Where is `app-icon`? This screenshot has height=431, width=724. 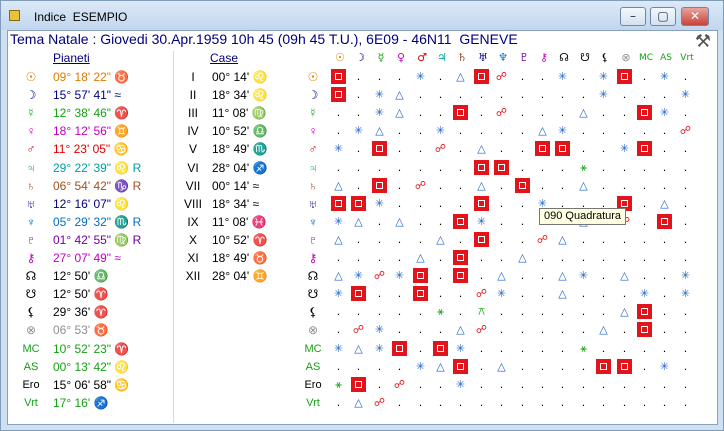
app-icon is located at coordinates (14, 15).